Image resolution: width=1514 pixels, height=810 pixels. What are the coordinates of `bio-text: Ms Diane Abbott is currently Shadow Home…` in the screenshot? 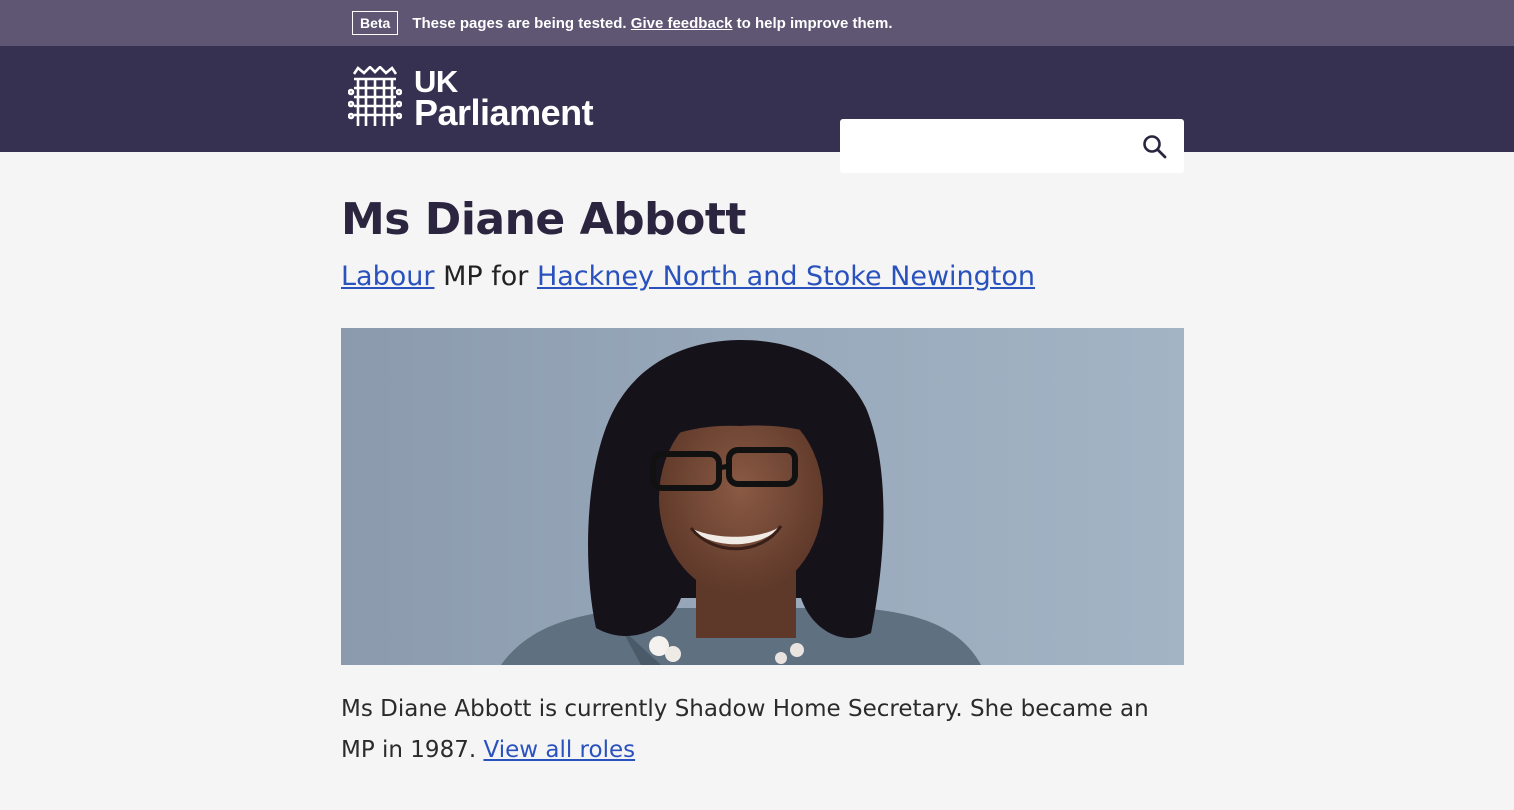 It's located at (745, 729).